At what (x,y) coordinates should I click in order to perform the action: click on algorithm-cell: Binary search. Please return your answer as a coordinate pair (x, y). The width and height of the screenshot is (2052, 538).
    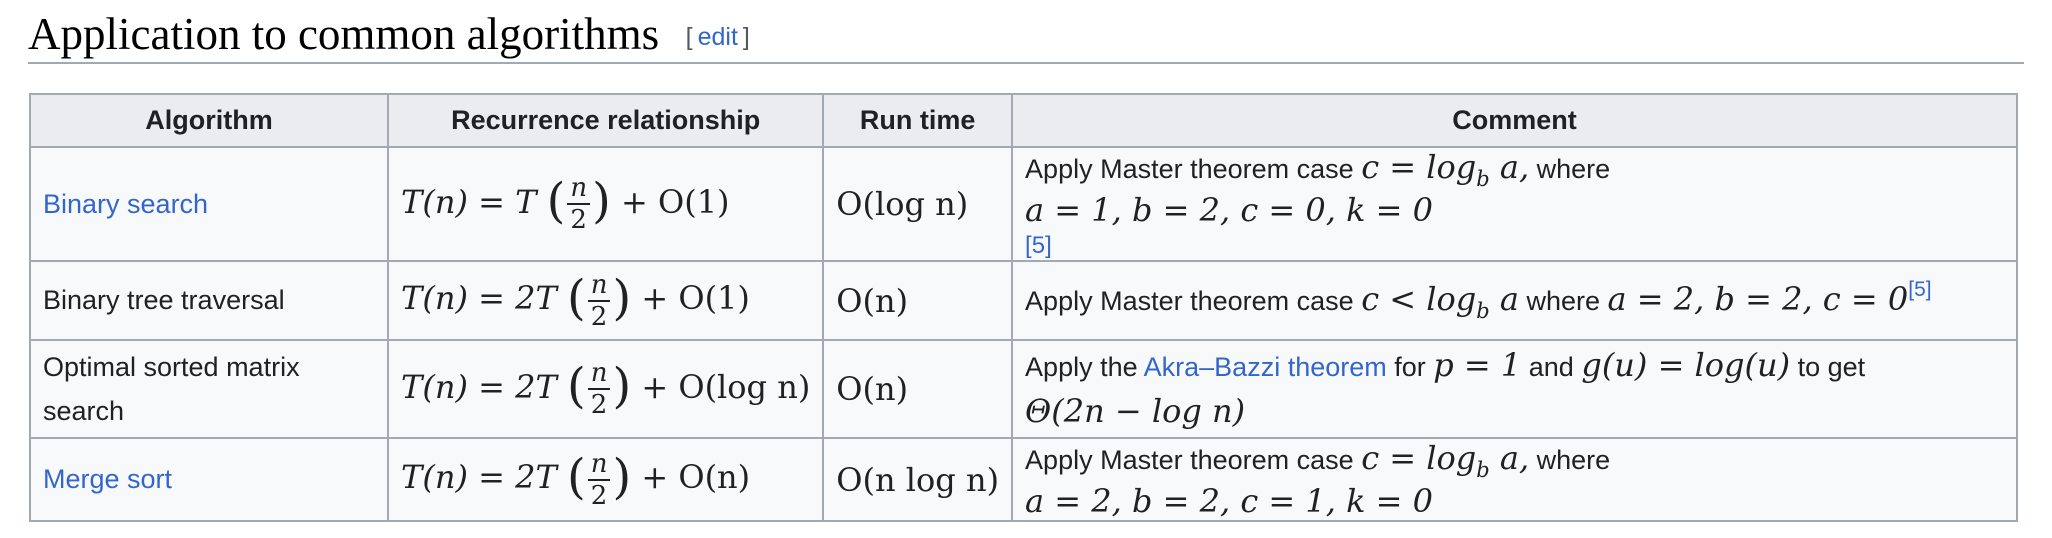
    Looking at the image, I should click on (209, 204).